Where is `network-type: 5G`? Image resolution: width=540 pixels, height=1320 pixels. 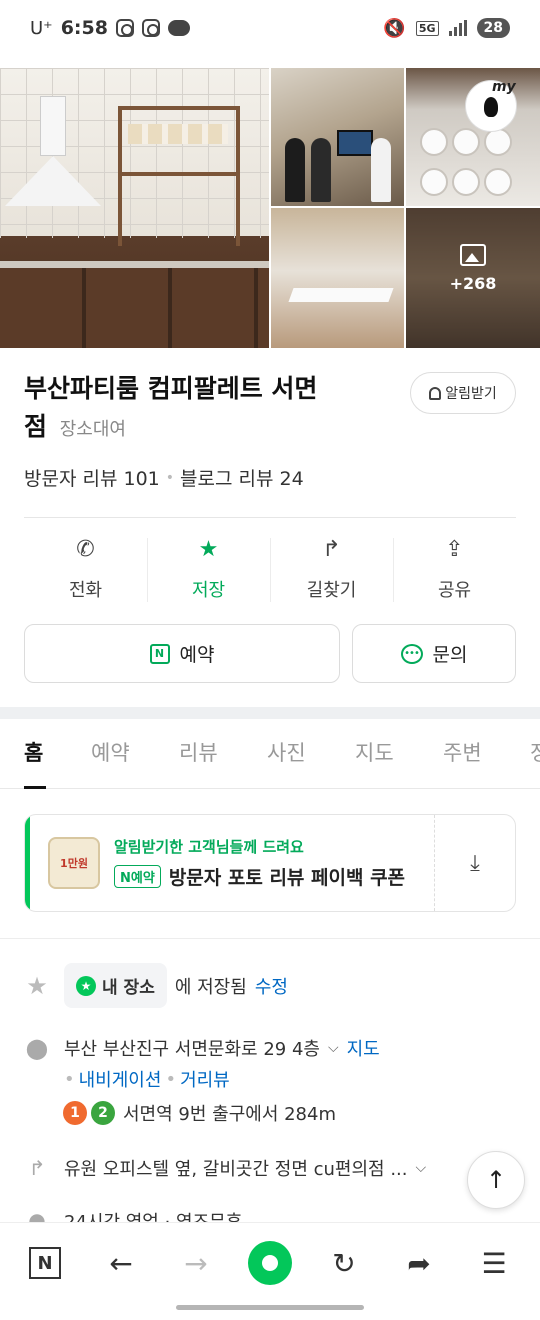
network-type: 5G is located at coordinates (427, 28).